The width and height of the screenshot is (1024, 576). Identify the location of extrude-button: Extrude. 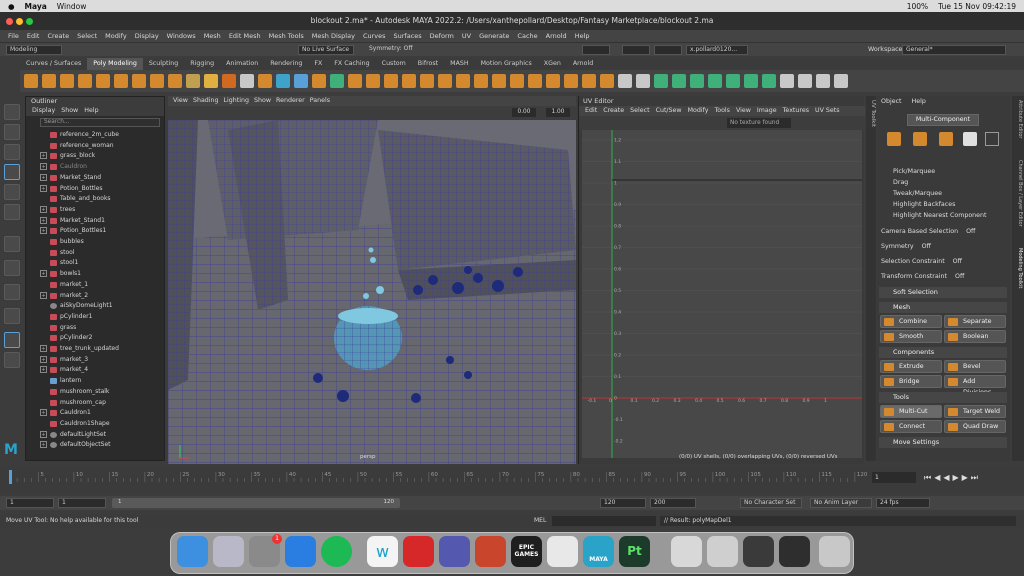
(911, 366).